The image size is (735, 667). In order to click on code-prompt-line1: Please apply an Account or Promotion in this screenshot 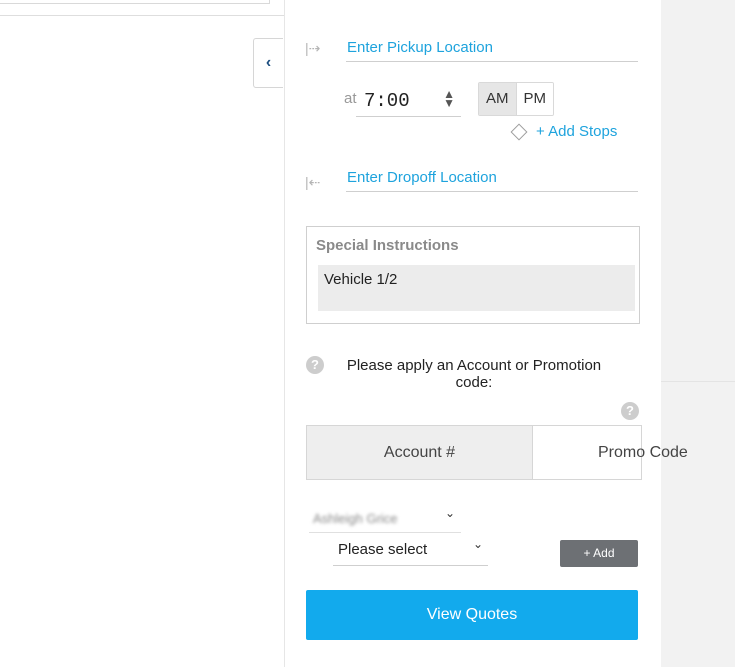, I will do `click(474, 365)`.